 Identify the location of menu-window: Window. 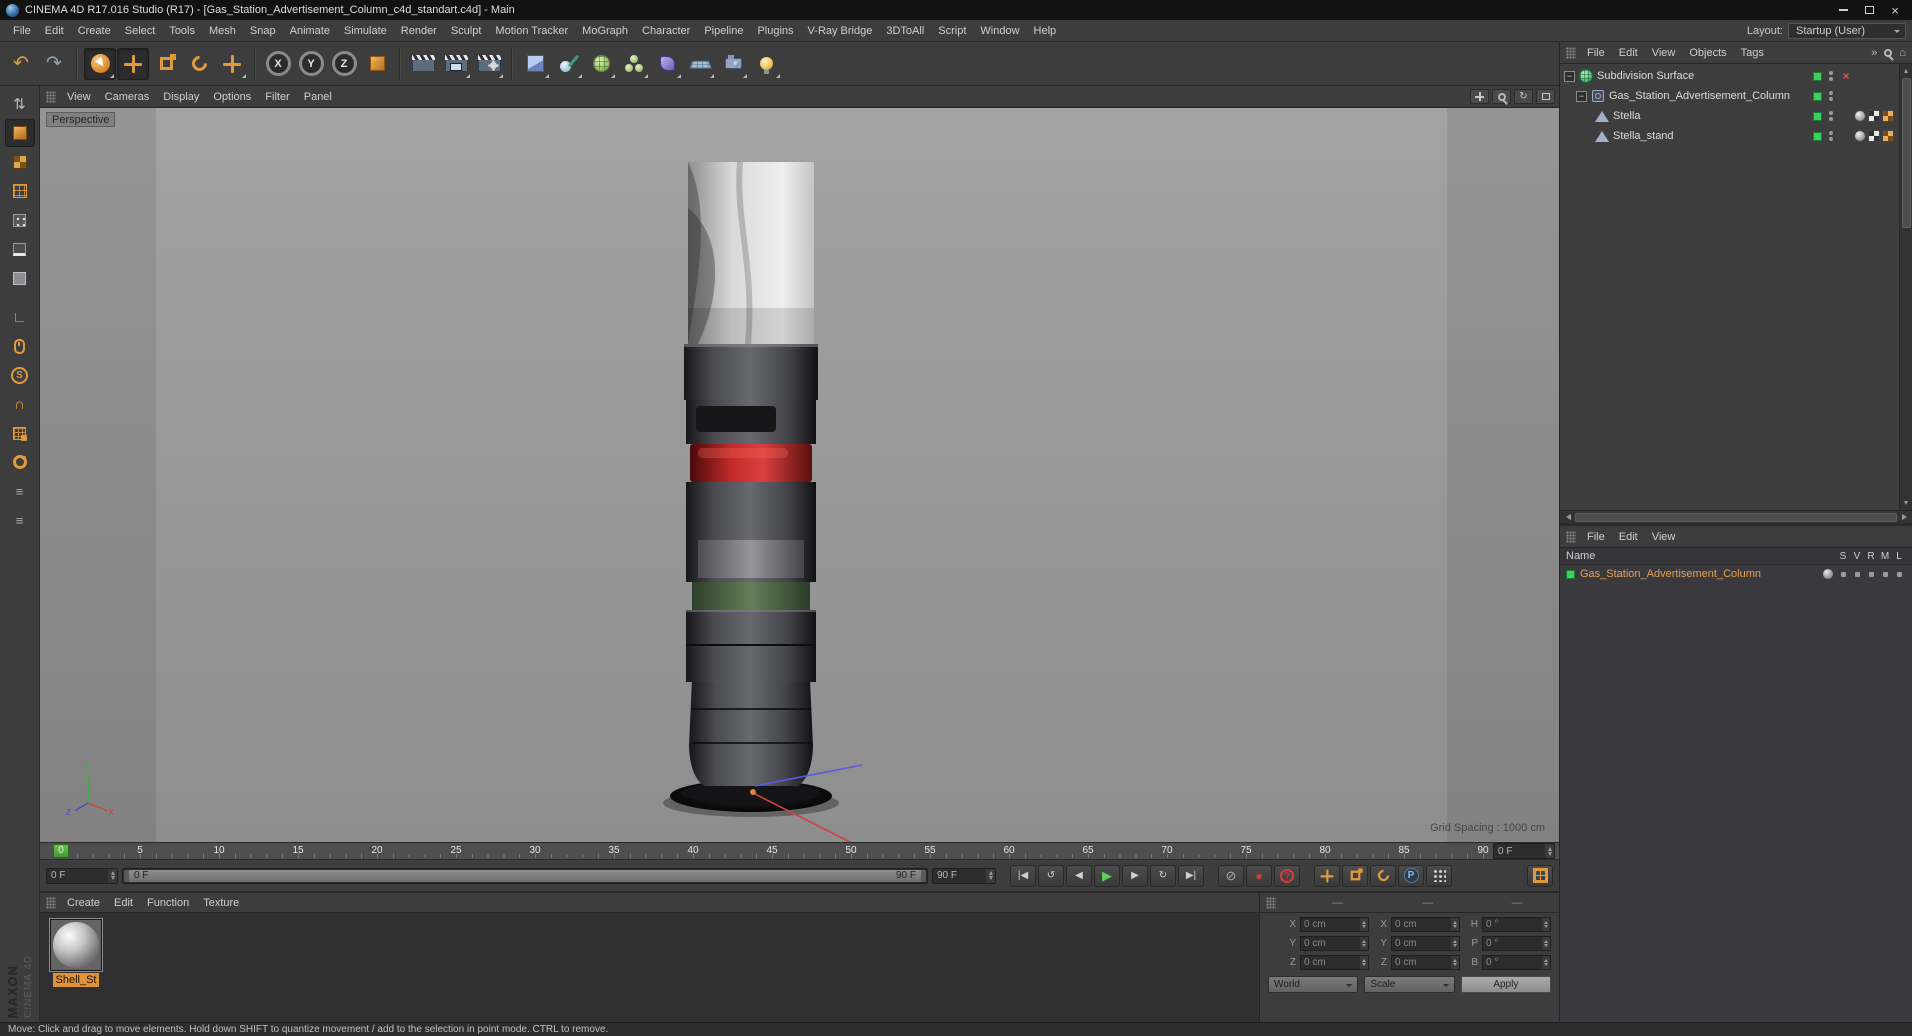
(999, 31).